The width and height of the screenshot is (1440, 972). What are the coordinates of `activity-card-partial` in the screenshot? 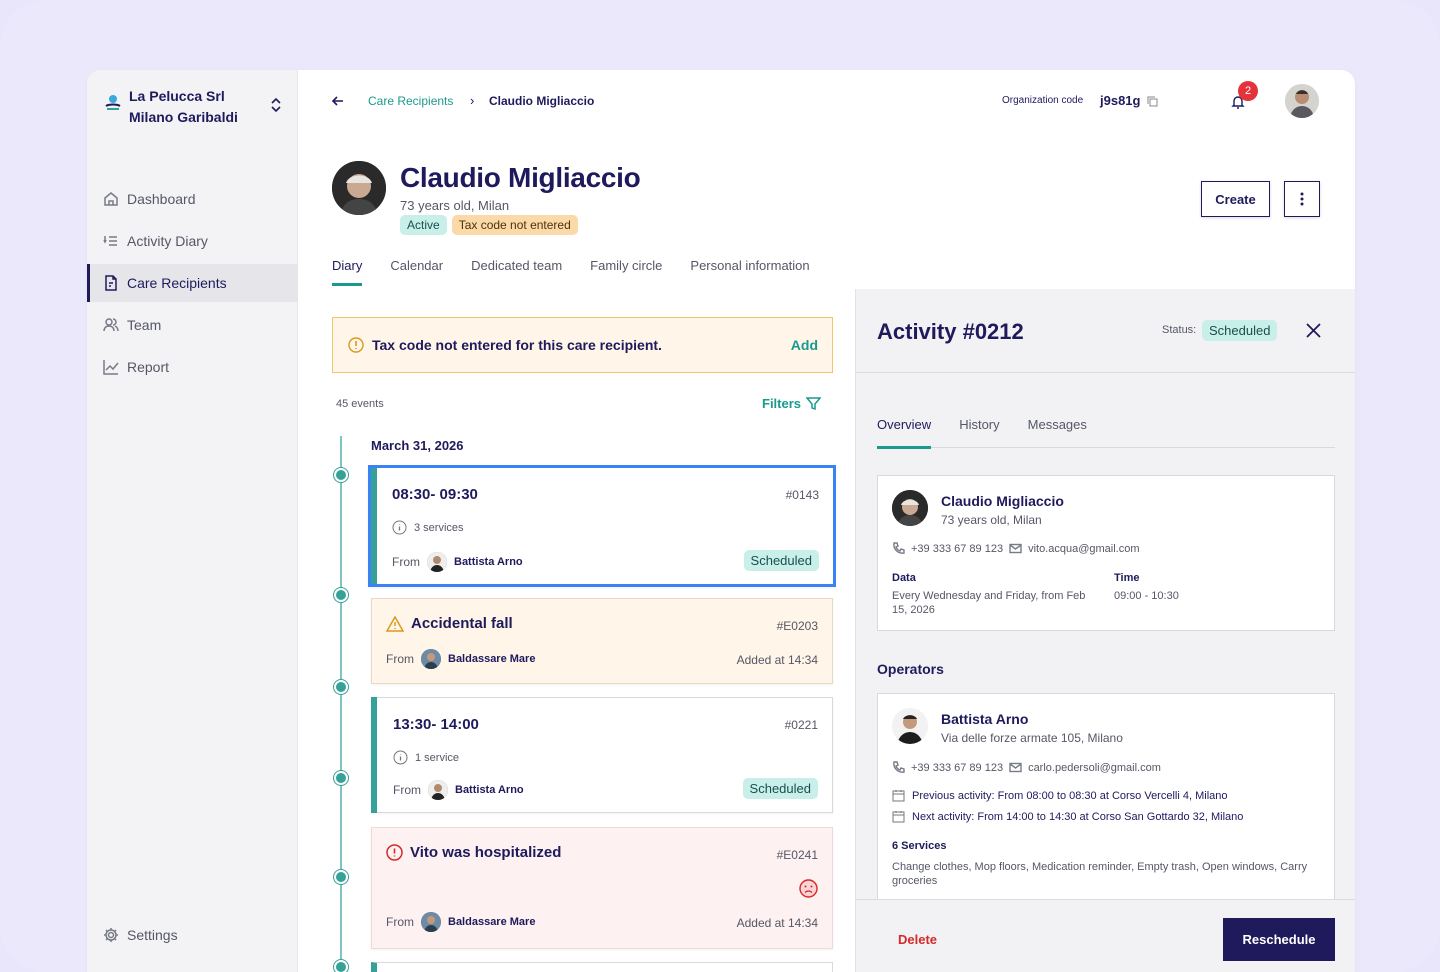 It's located at (602, 967).